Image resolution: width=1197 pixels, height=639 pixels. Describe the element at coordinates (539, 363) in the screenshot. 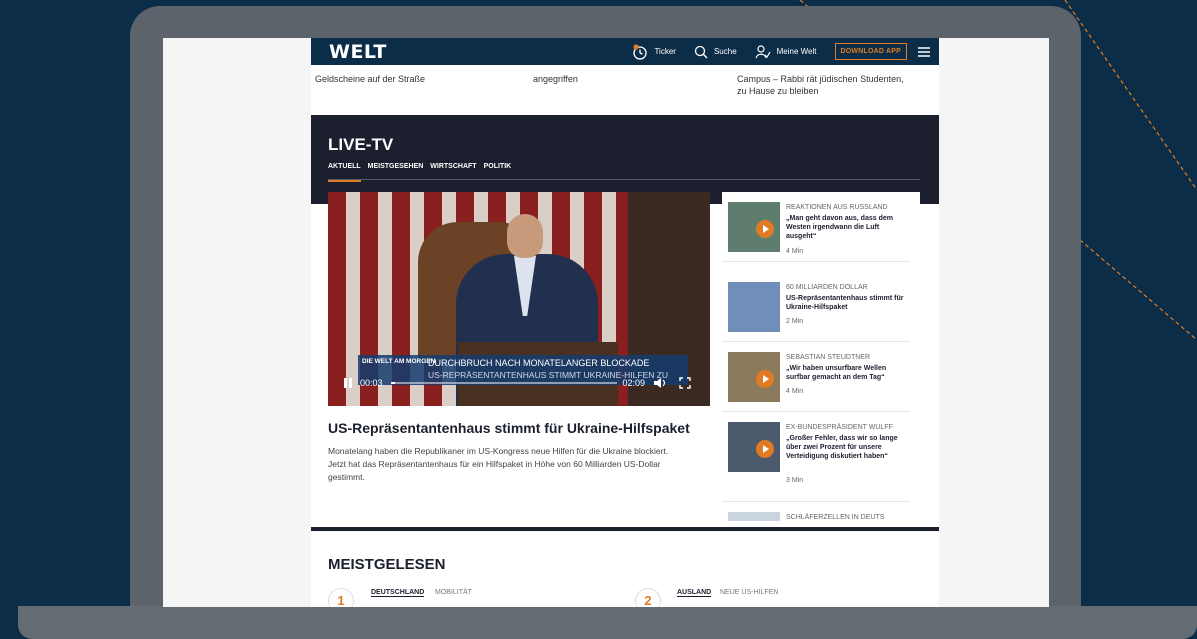

I see `lower-third-line1: DURCHBRUCH NACH MONATELANGER BLOCKADE` at that location.